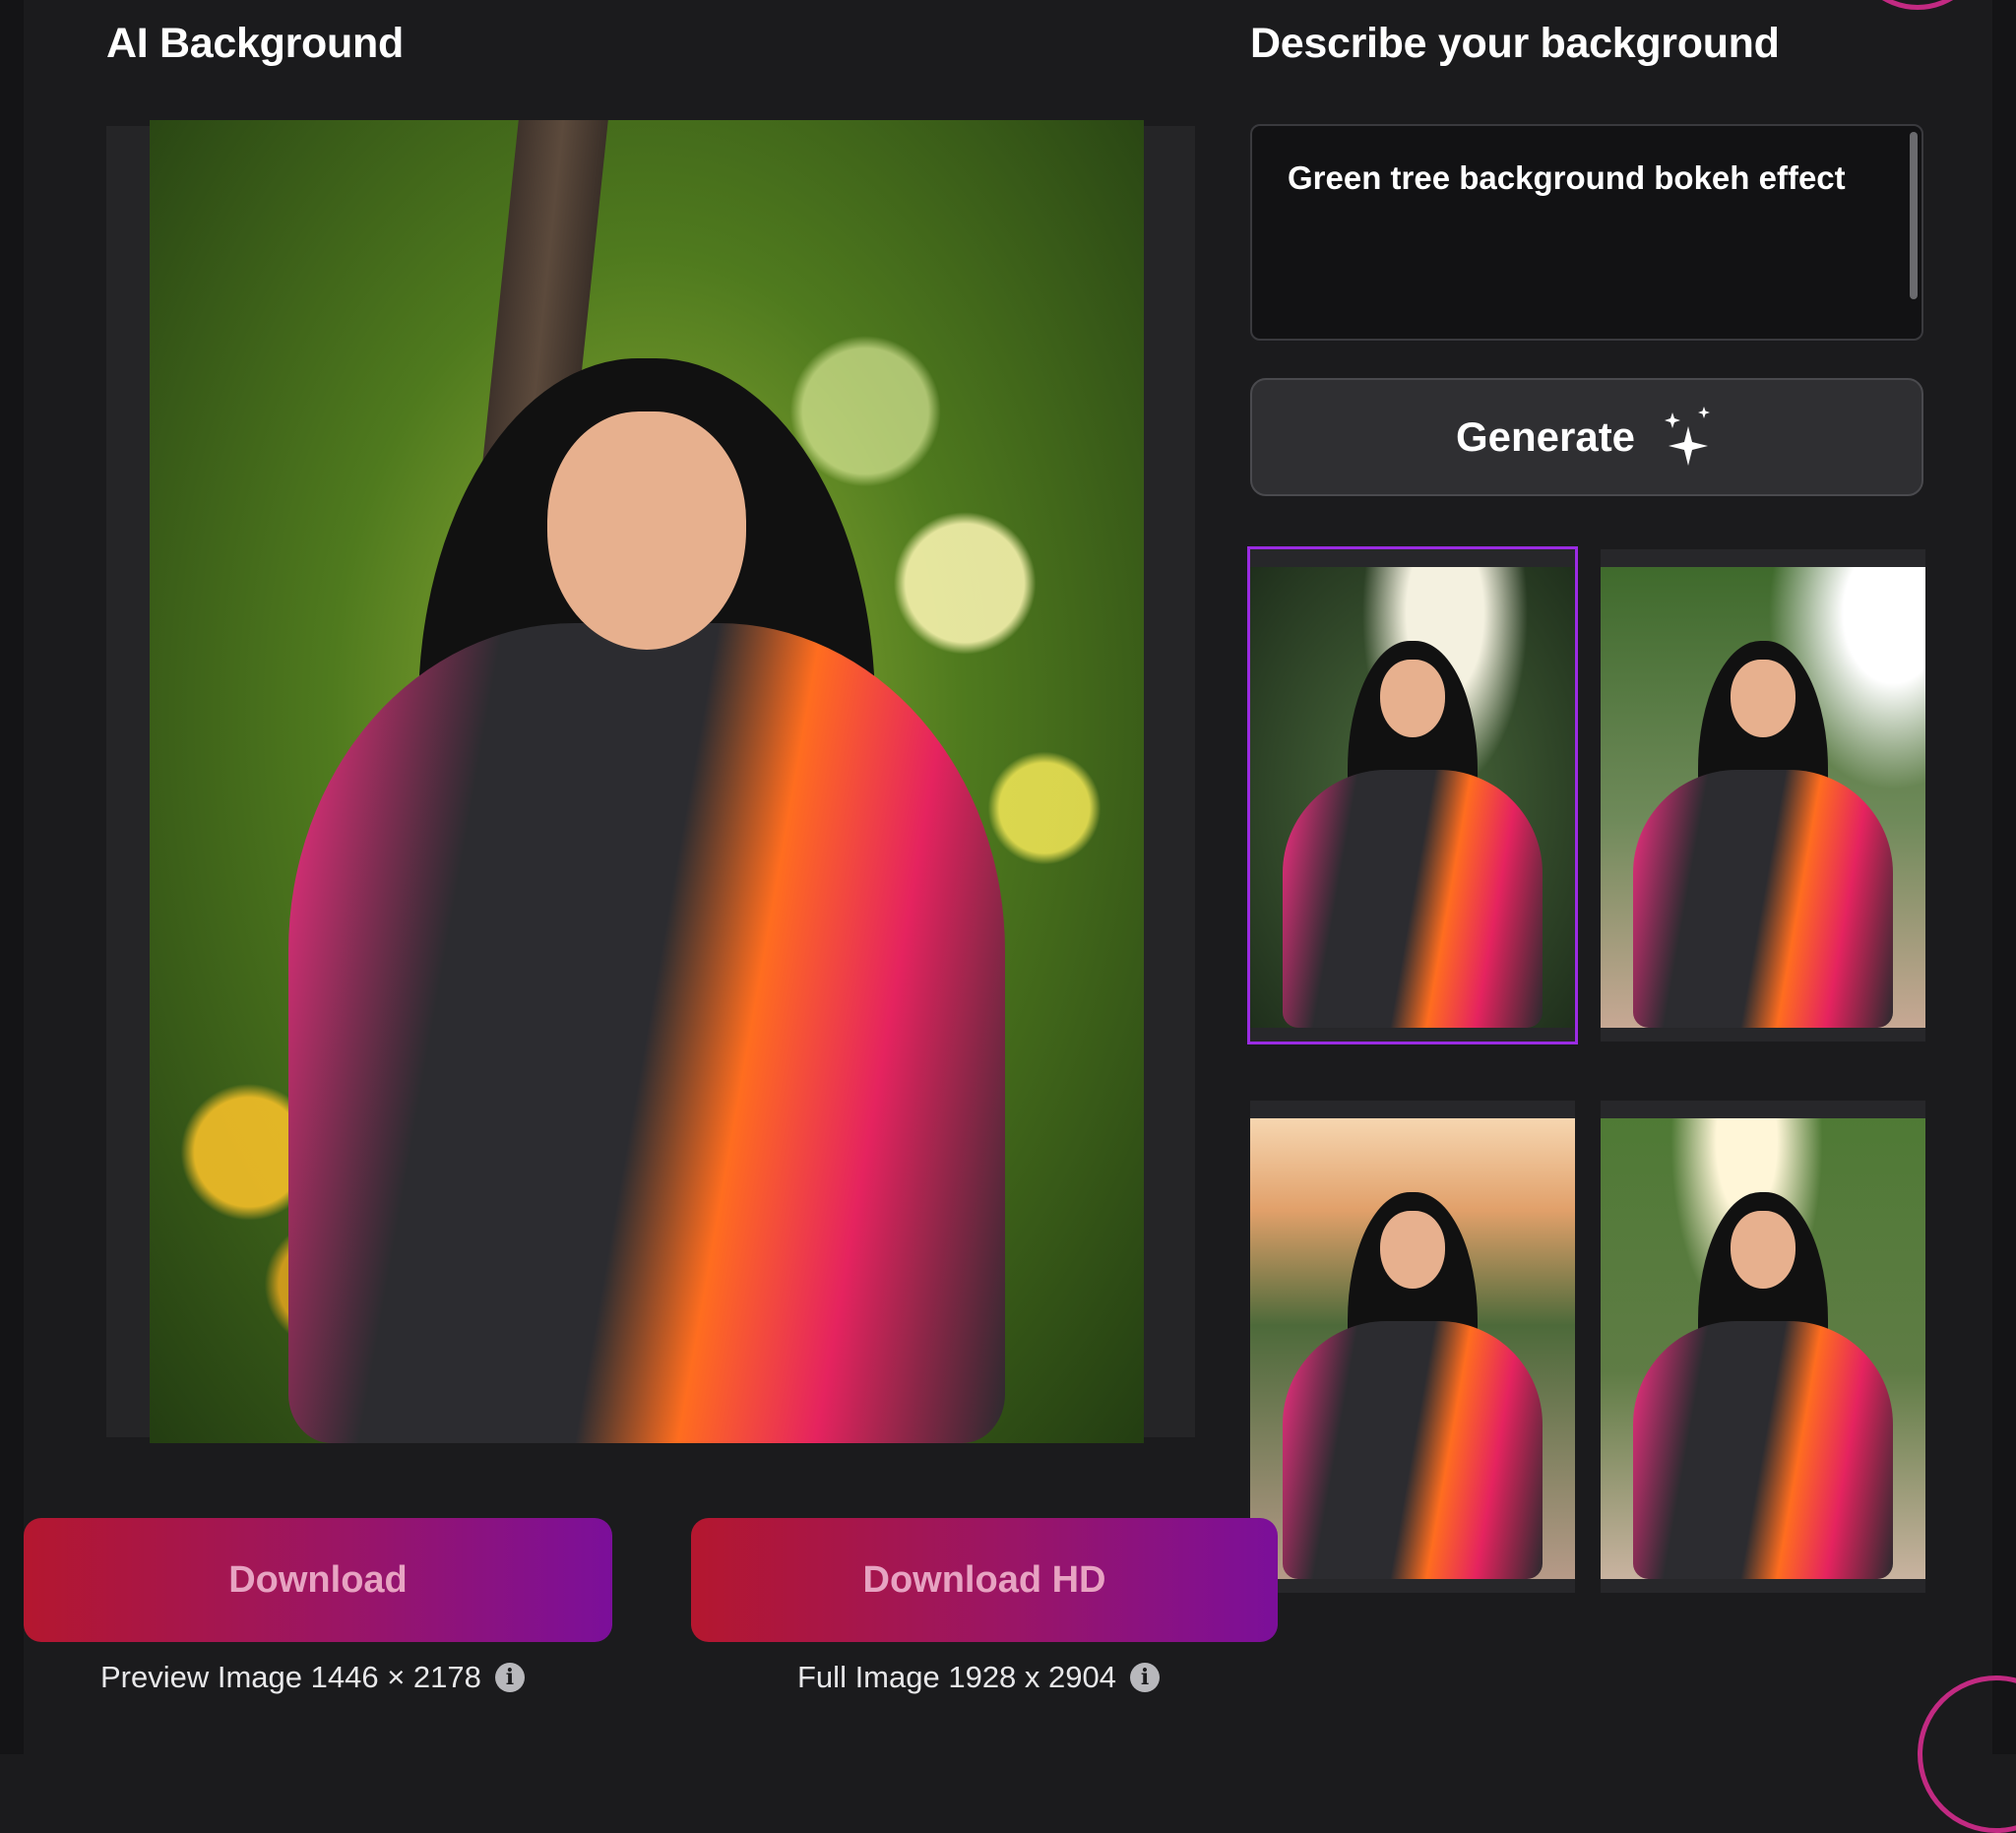  I want to click on describe-title: Describe your background, so click(1515, 43).